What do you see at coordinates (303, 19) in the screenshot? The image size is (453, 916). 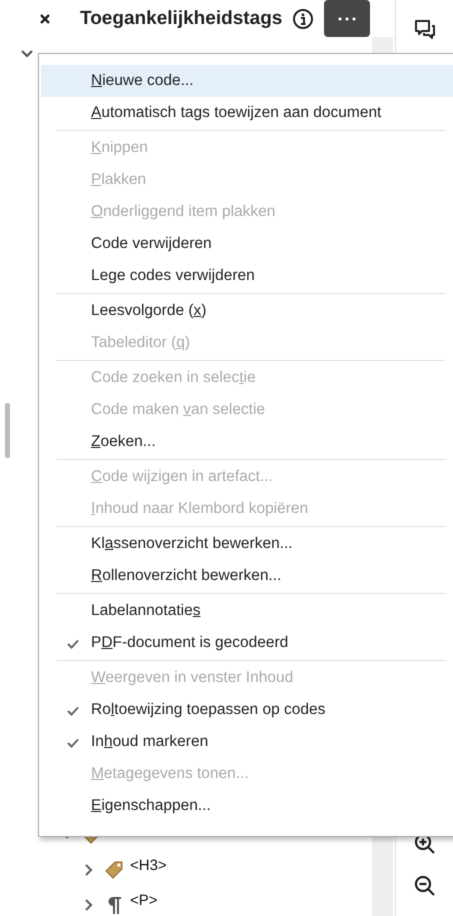 I see `info-icon` at bounding box center [303, 19].